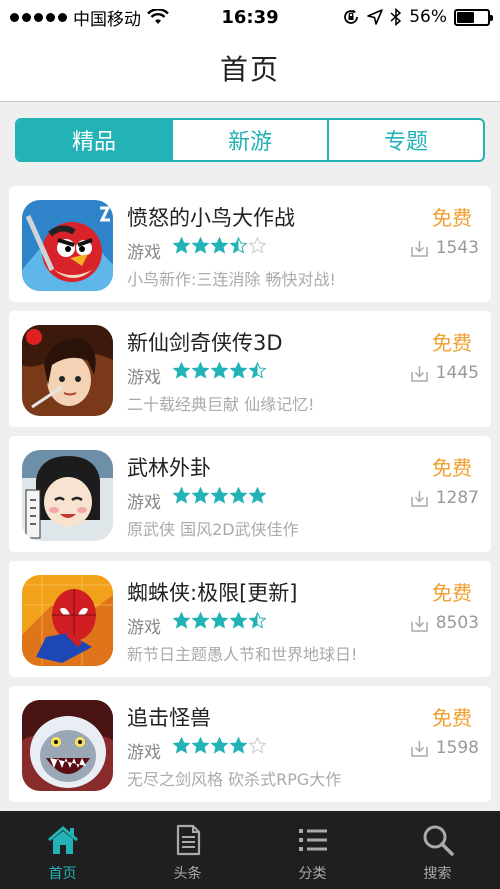  Describe the element at coordinates (62, 874) in the screenshot. I see `tab-label: 首页` at that location.